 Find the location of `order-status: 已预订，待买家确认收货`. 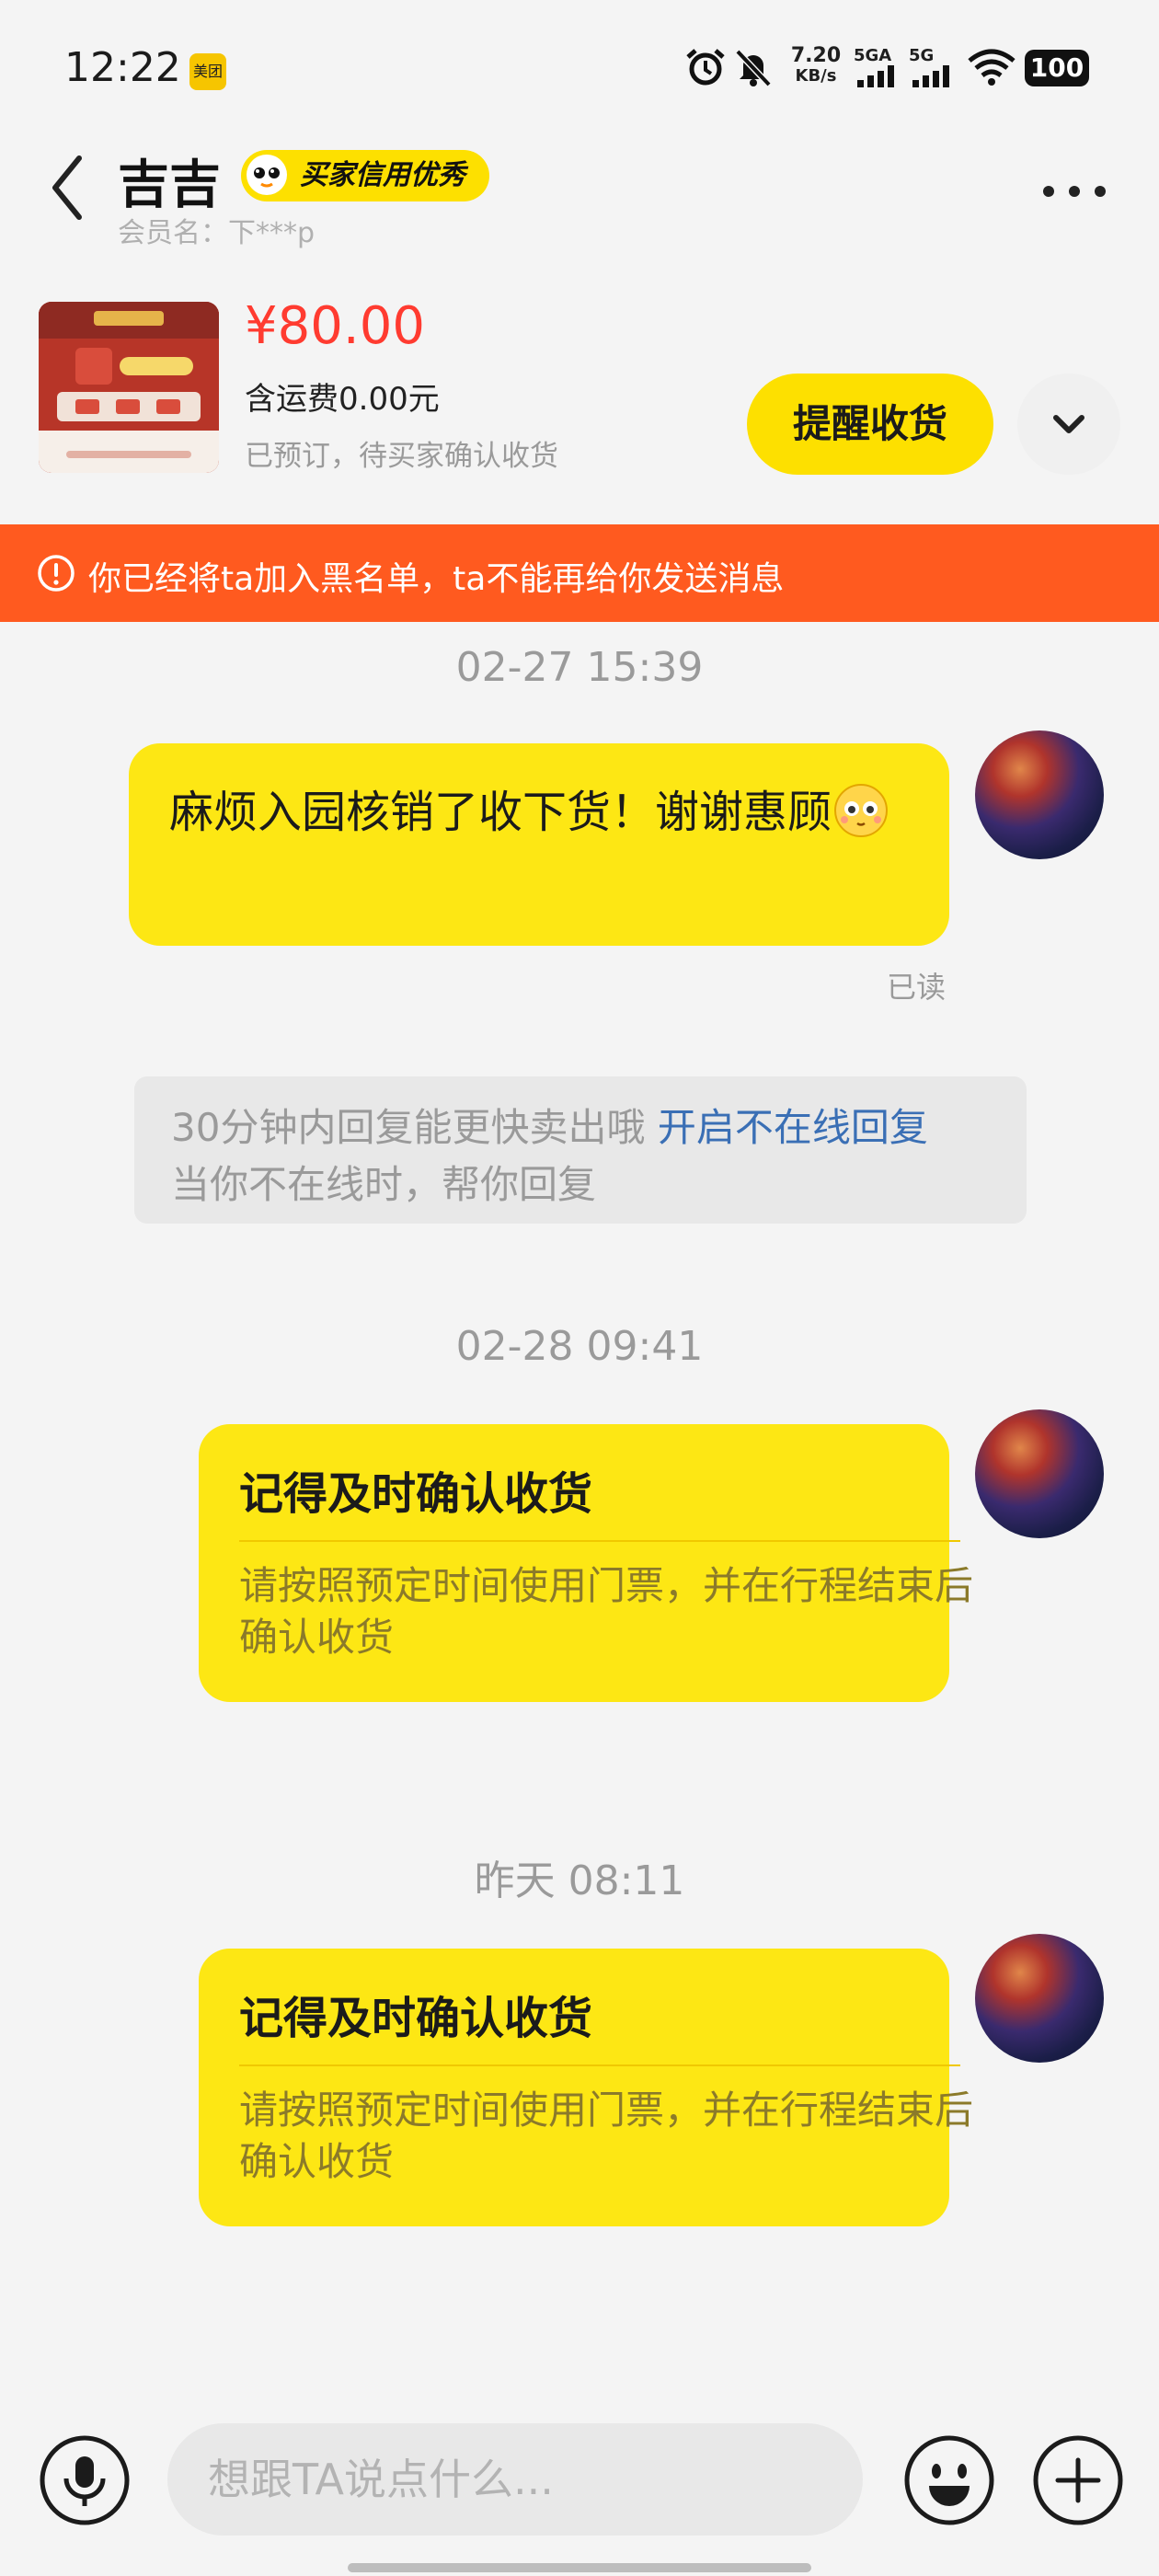

order-status: 已预订，待买家确认收货 is located at coordinates (401, 456).